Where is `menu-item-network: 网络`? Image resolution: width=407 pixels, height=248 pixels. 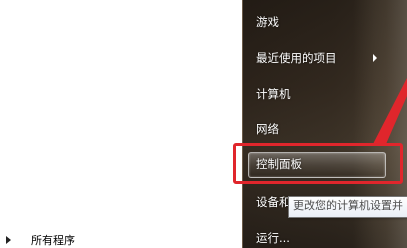 menu-item-network: 网络 is located at coordinates (267, 129).